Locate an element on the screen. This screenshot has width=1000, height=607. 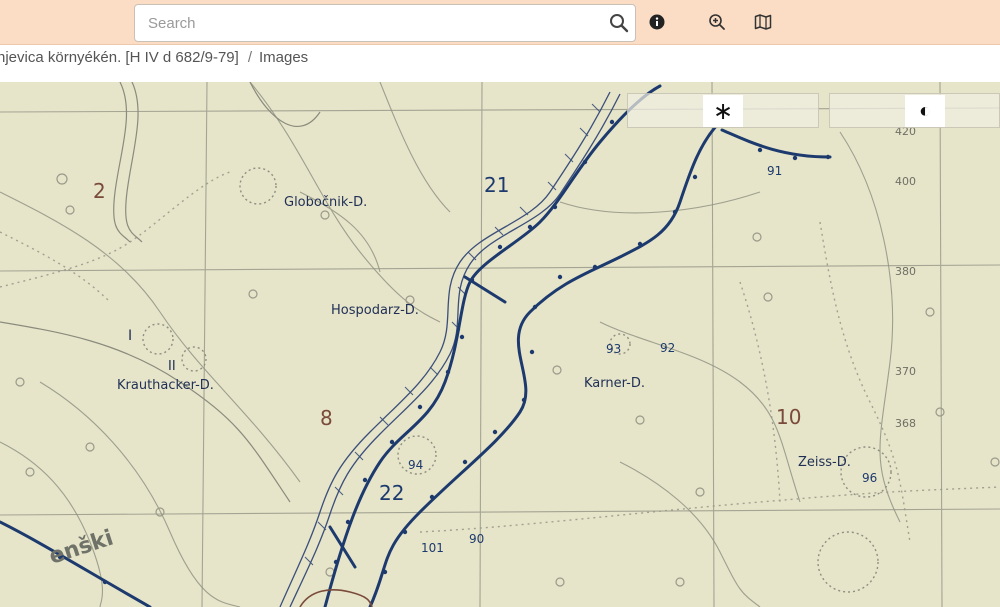
zoom-in-icon is located at coordinates (717, 22).